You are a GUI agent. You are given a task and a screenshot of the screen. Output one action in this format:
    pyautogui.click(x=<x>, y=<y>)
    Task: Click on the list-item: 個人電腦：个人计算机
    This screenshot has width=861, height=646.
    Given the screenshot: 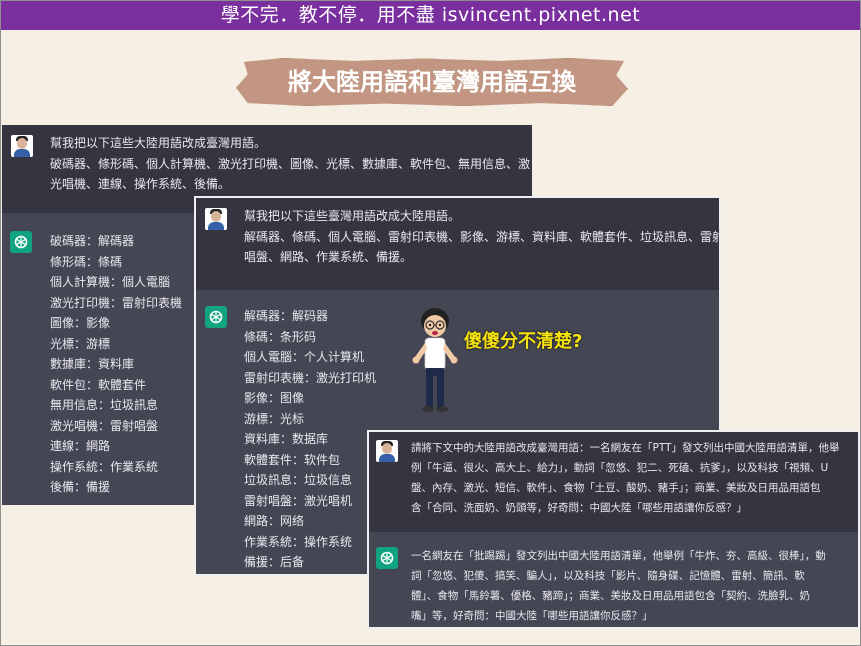 What is the action you would take?
    pyautogui.click(x=304, y=357)
    